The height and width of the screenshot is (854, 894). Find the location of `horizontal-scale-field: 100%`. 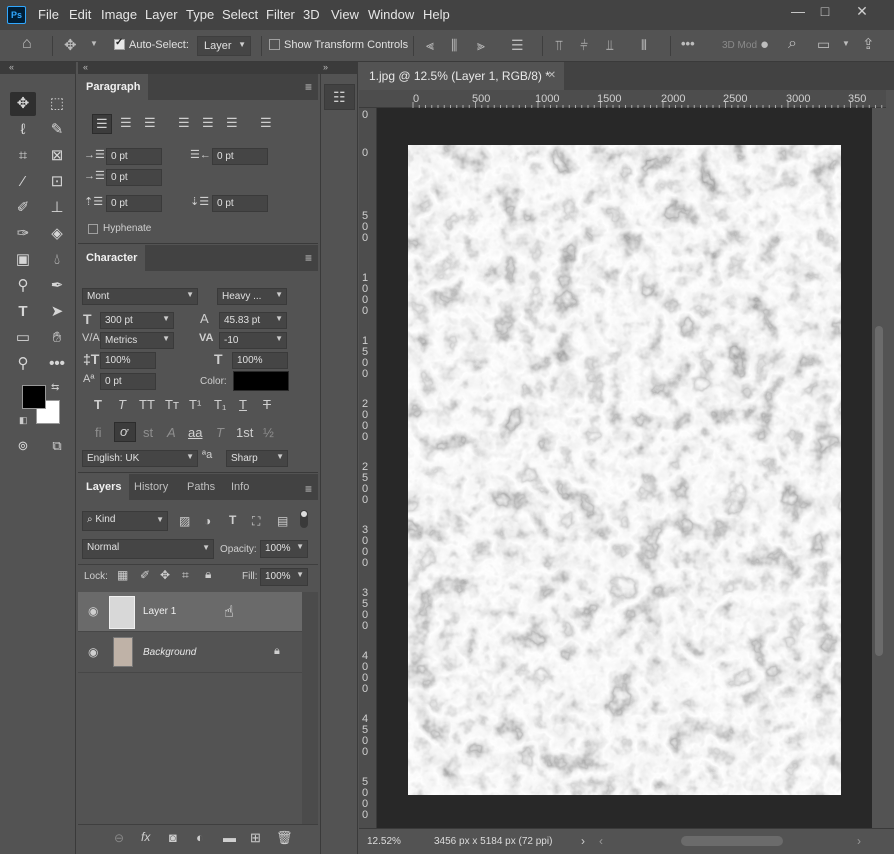

horizontal-scale-field: 100% is located at coordinates (260, 360).